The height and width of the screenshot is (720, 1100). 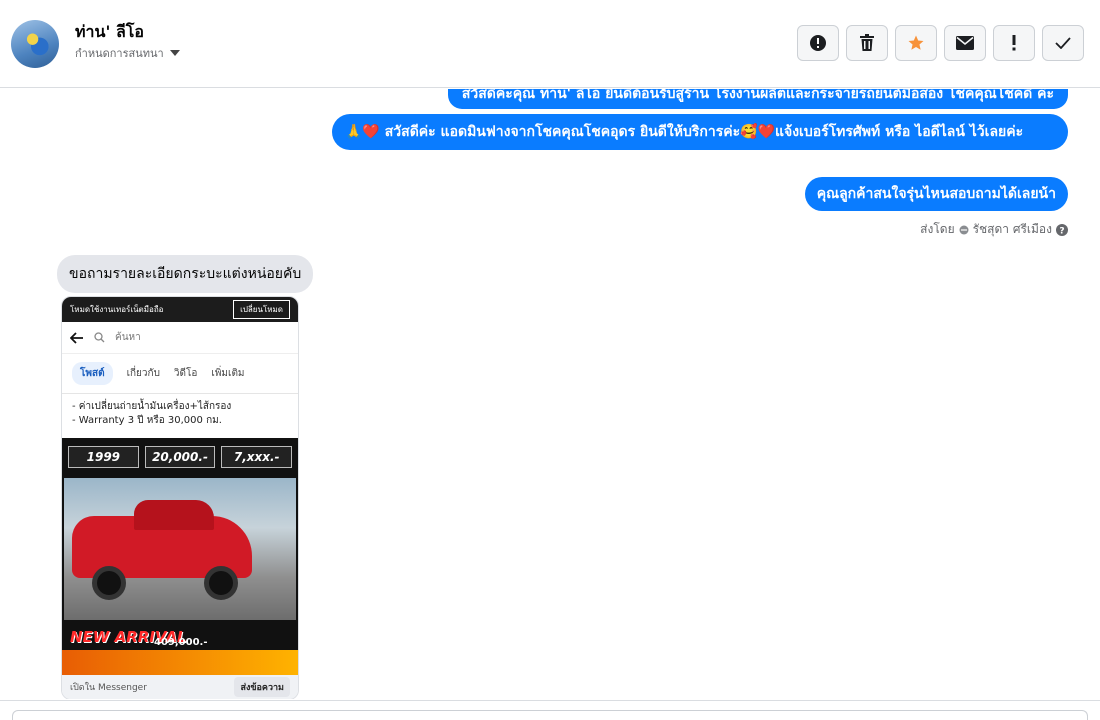 I want to click on mark-unread-button, so click(x=965, y=43).